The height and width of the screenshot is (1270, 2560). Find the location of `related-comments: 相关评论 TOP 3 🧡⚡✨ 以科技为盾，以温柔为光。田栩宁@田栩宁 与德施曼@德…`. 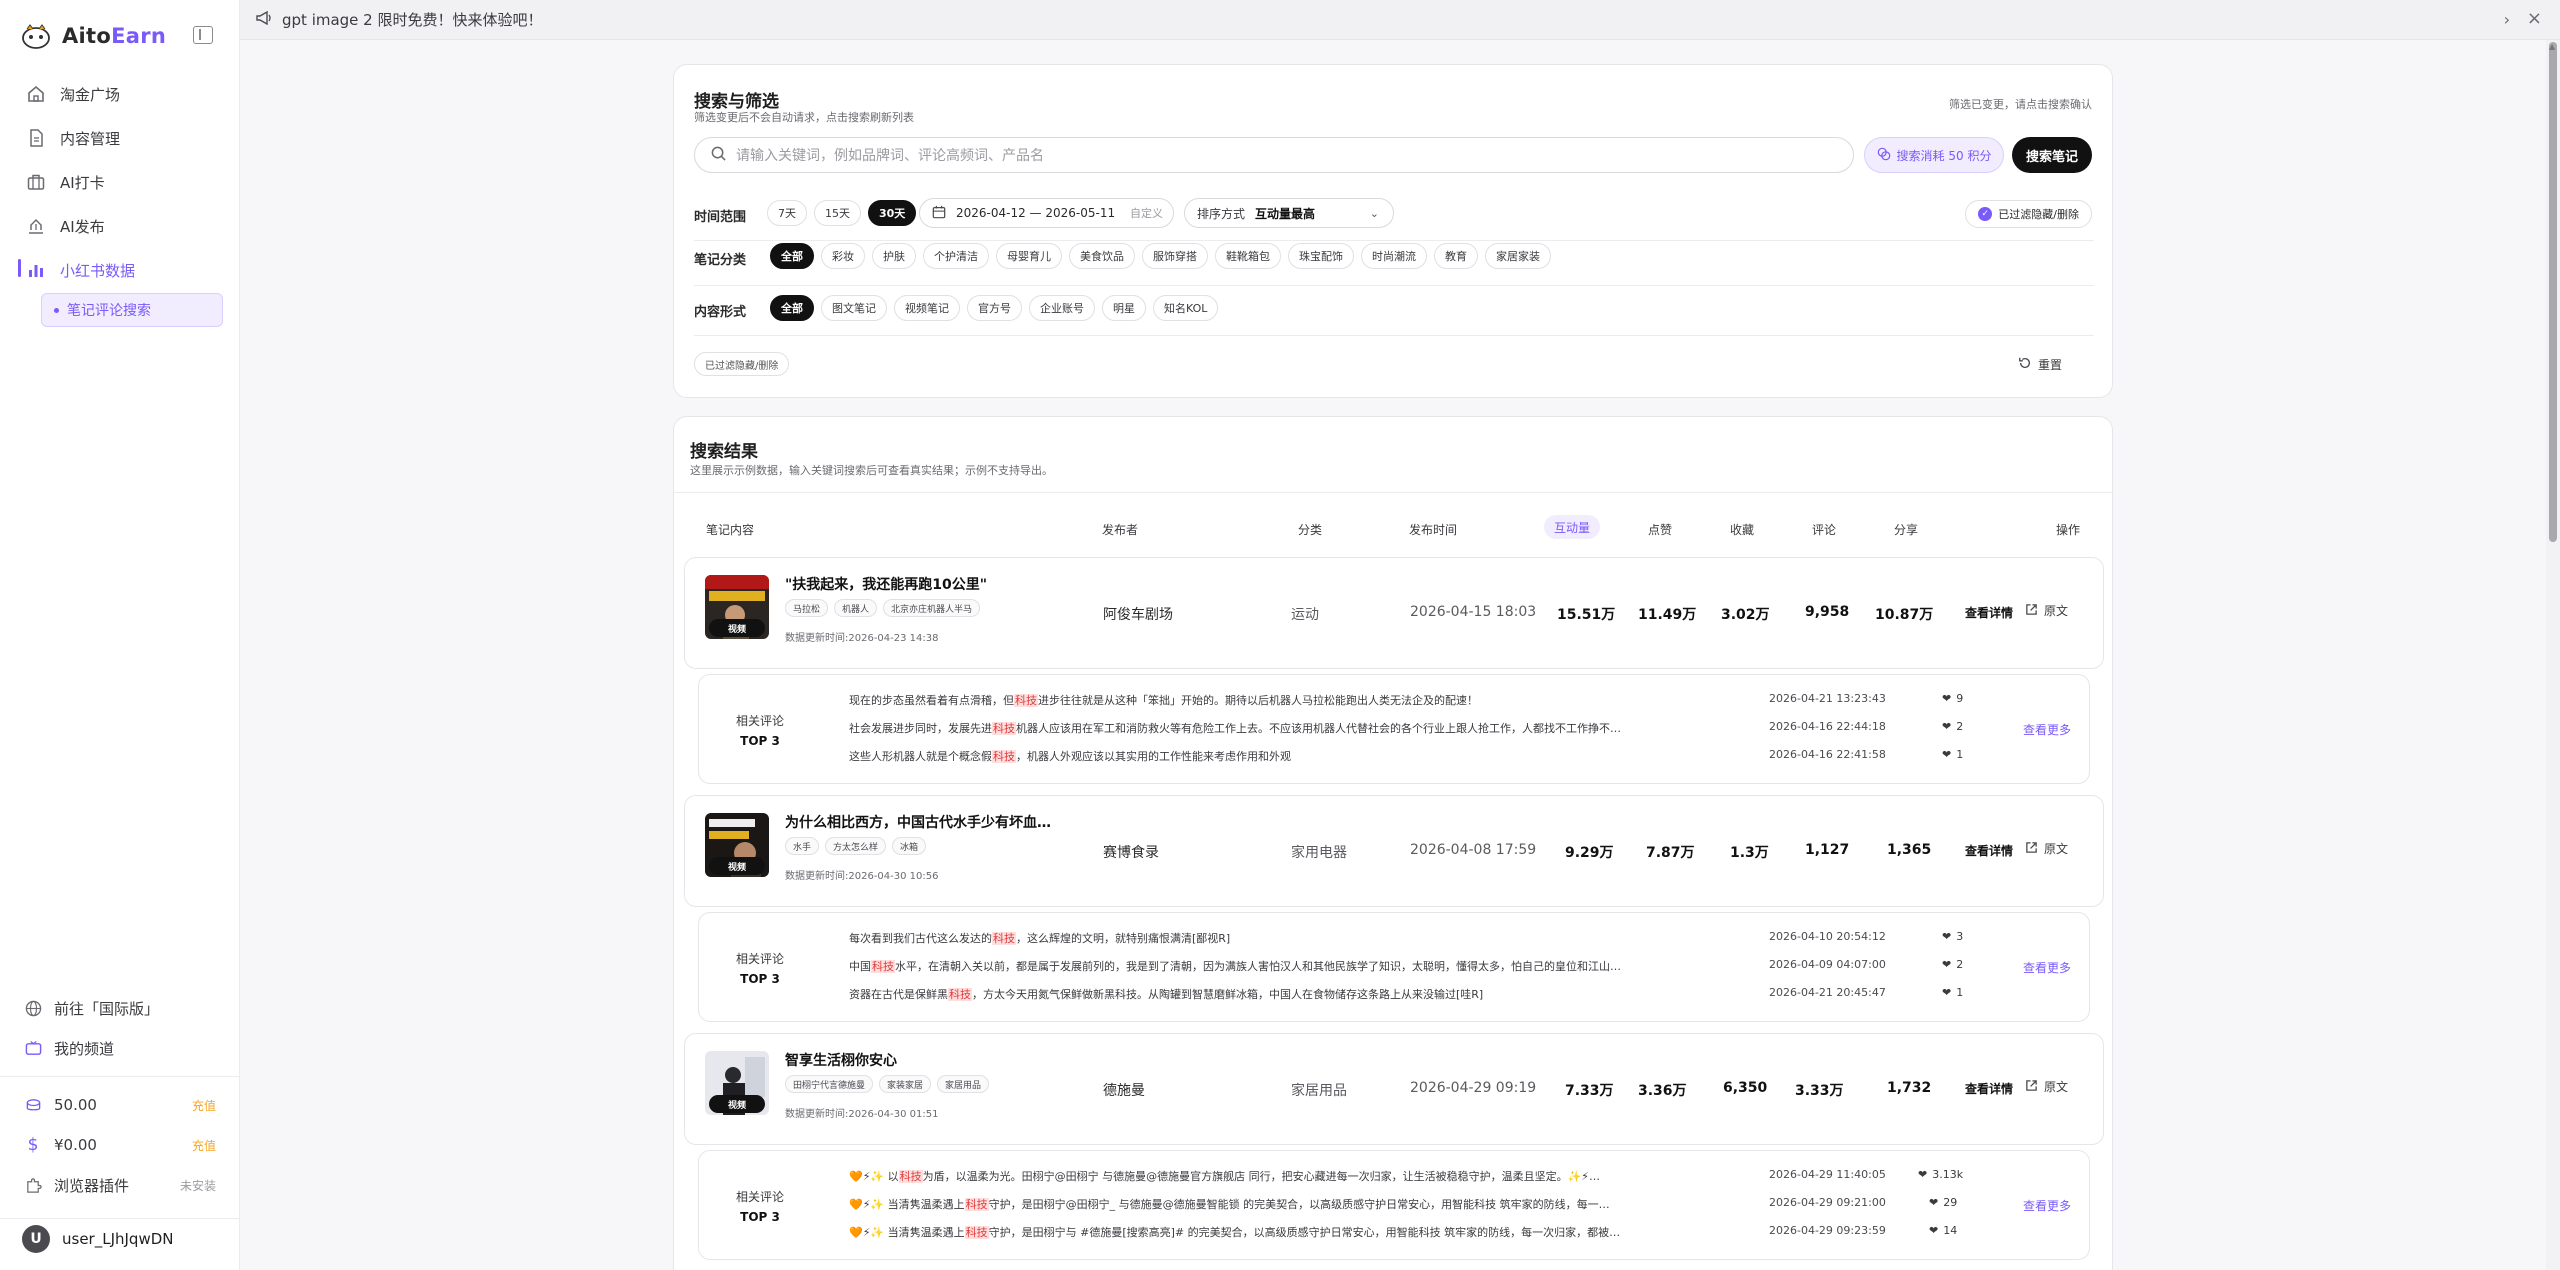

related-comments: 相关评论 TOP 3 🧡⚡✨ 以科技为盾，以温柔为光。田栩宁@田栩宁 与德施曼@德… is located at coordinates (1394, 1205).